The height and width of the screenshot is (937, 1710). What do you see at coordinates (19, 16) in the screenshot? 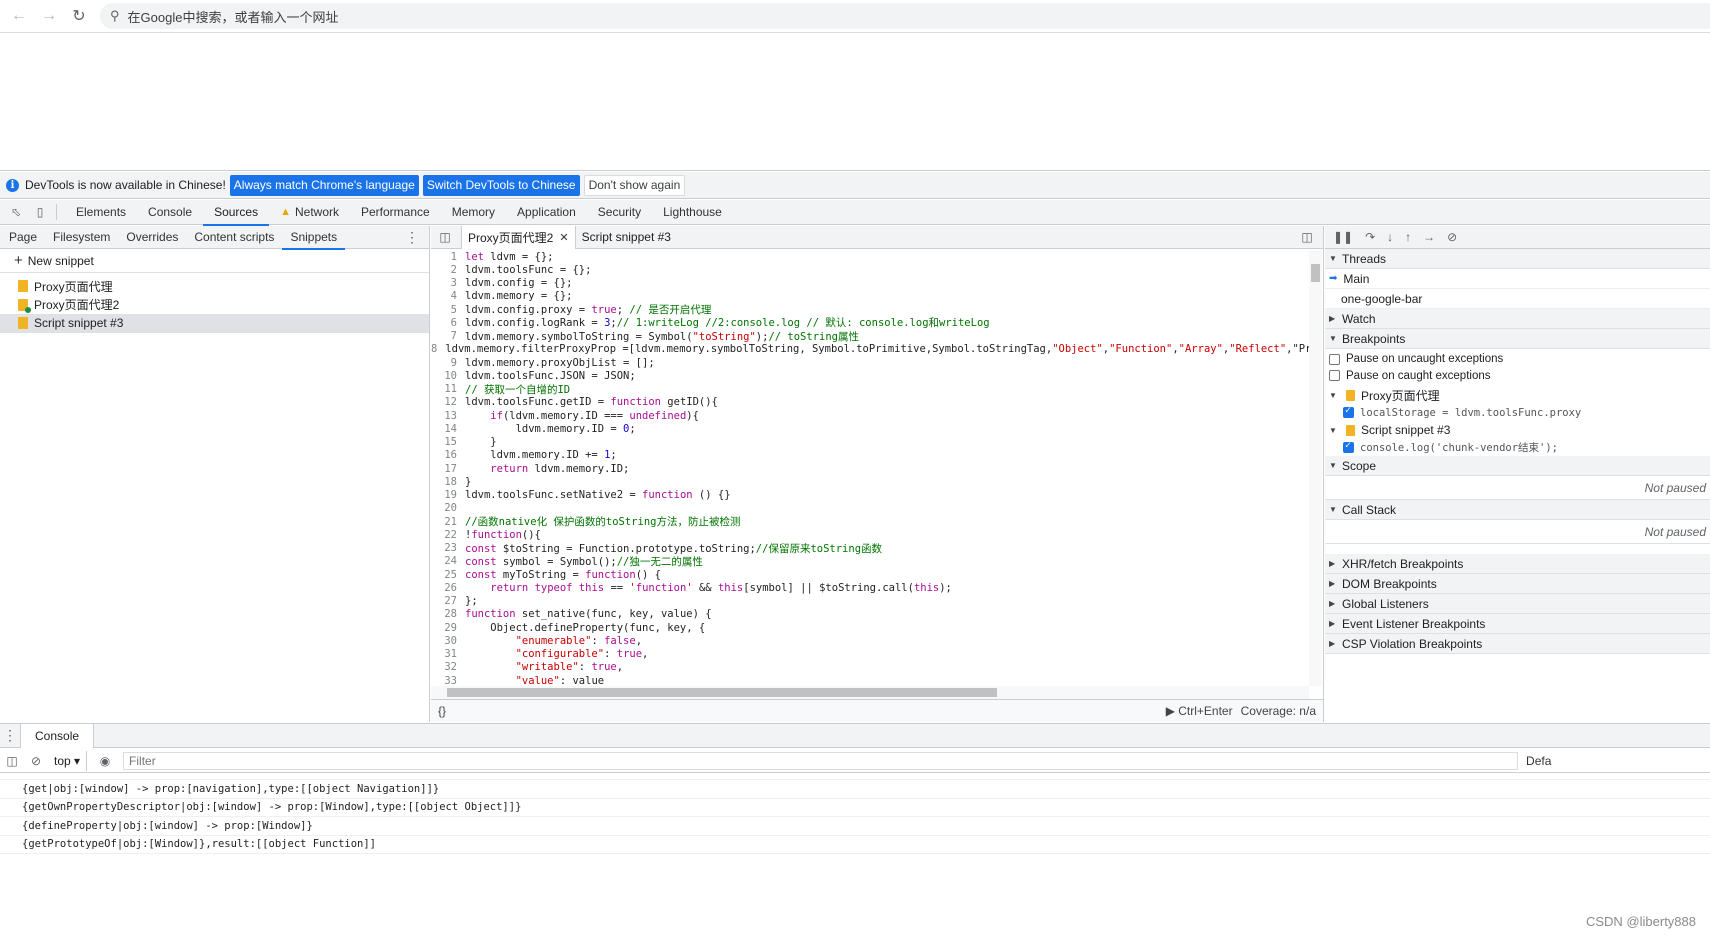
I see `back-arrow-icon: ←` at bounding box center [19, 16].